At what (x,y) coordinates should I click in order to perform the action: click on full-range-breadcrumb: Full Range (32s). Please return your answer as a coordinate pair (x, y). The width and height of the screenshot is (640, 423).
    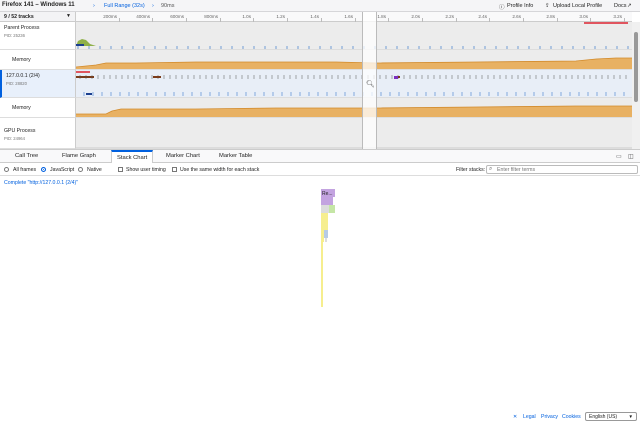
    Looking at the image, I should click on (124, 6).